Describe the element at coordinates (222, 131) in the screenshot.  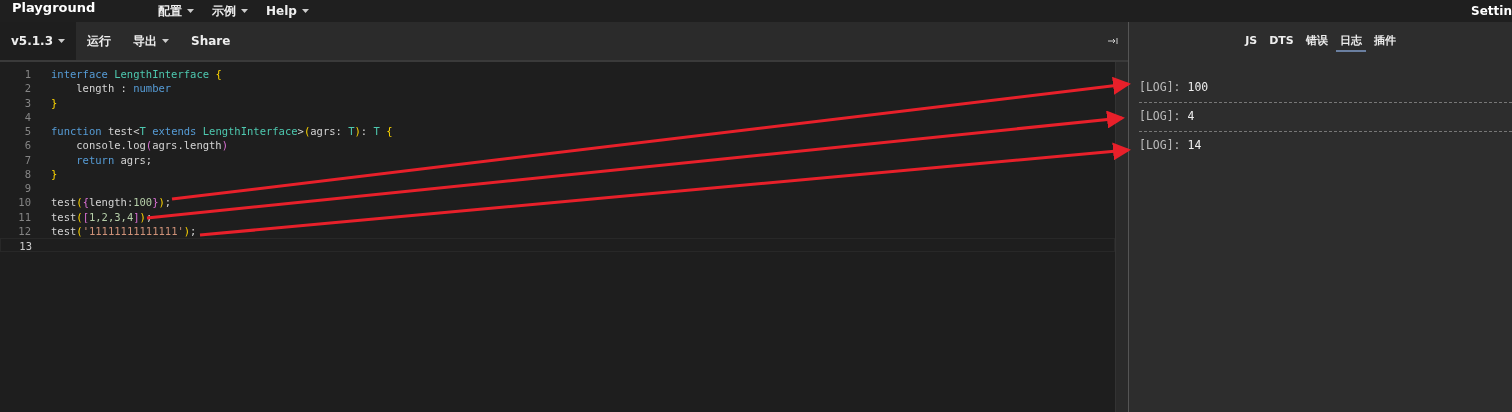
I see `code-line: function test<T extends LengthInterface>(agrs: T): T {` at that location.